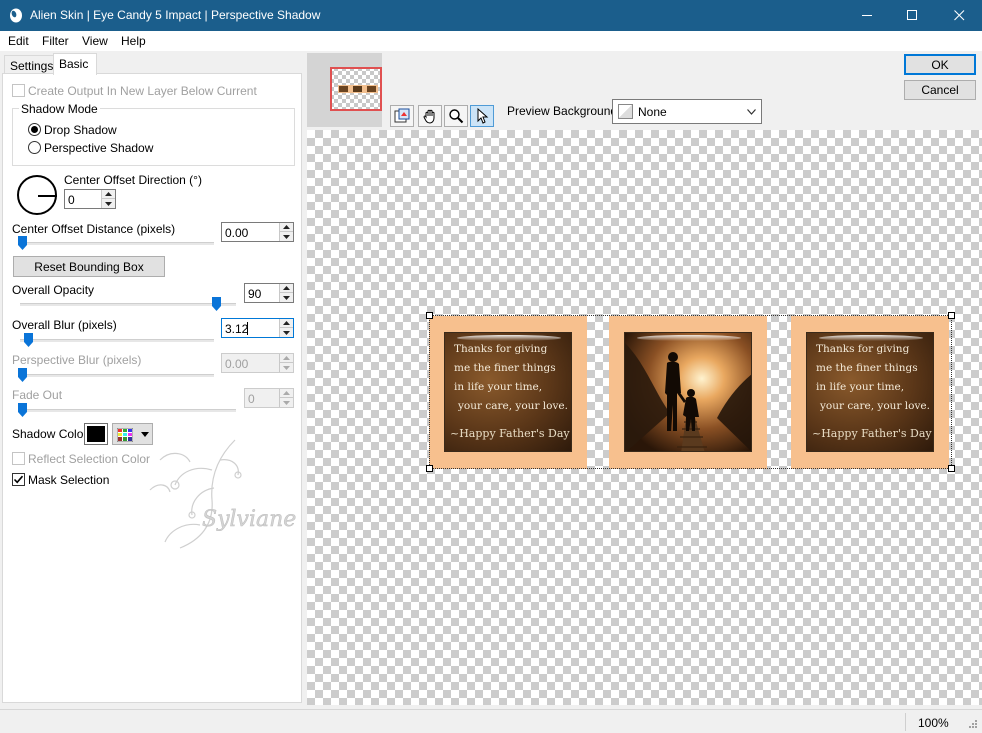 This screenshot has height=733, width=982. Describe the element at coordinates (249, 519) in the screenshot. I see `watermark-text: Sylviane` at that location.